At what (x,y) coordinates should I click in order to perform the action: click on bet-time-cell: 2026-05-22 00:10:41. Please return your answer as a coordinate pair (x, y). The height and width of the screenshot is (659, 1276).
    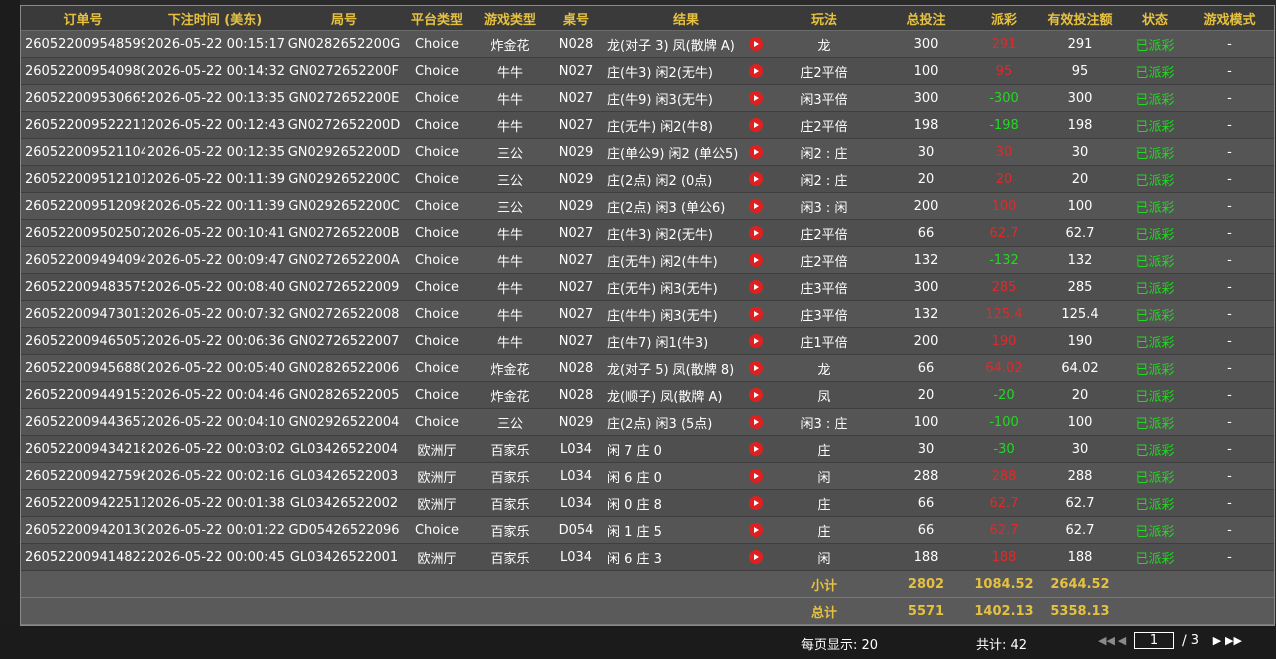
    Looking at the image, I should click on (215, 233).